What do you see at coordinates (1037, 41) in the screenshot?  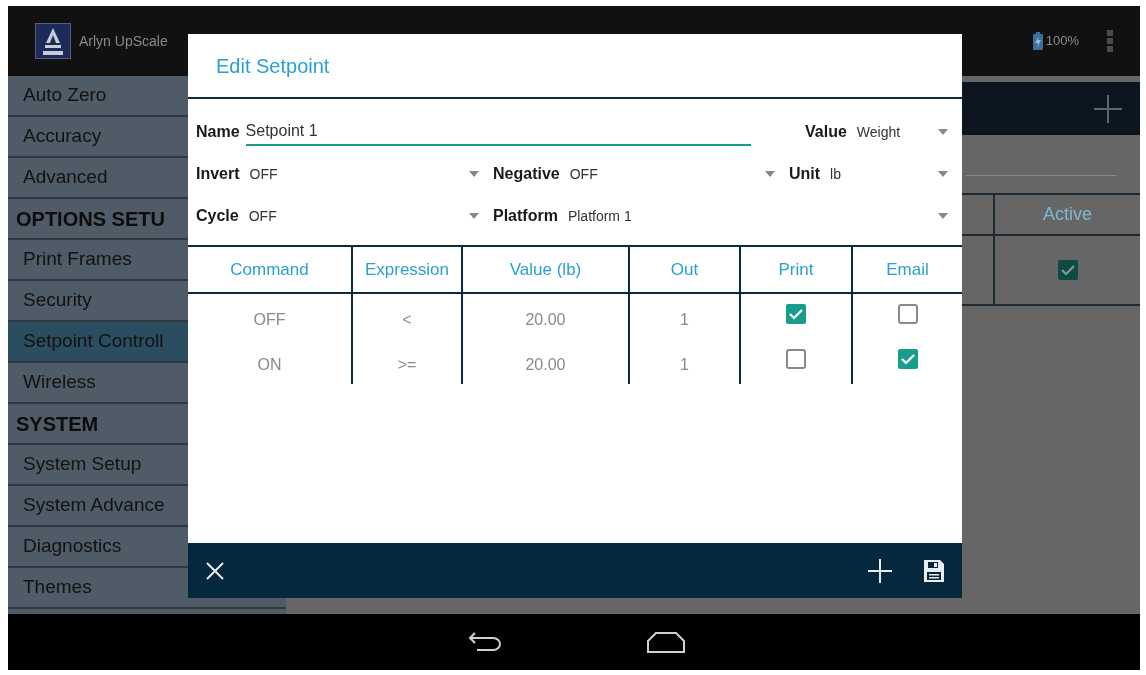 I see `battery-icon` at bounding box center [1037, 41].